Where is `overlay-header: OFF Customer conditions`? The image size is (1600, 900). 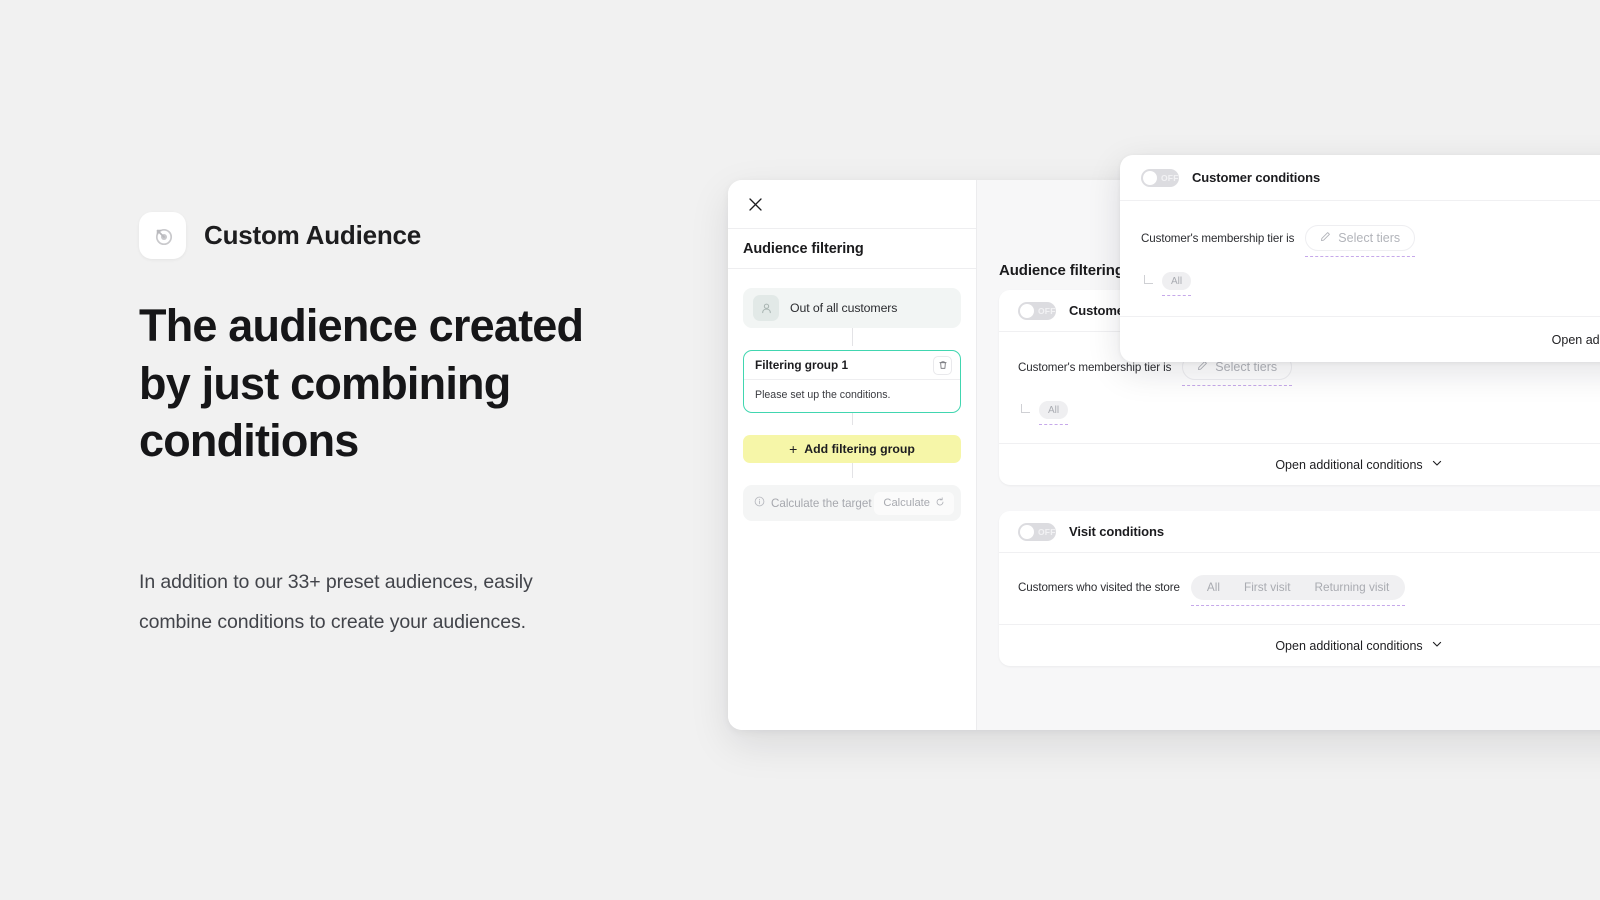
overlay-header: OFF Customer conditions is located at coordinates (1360, 178).